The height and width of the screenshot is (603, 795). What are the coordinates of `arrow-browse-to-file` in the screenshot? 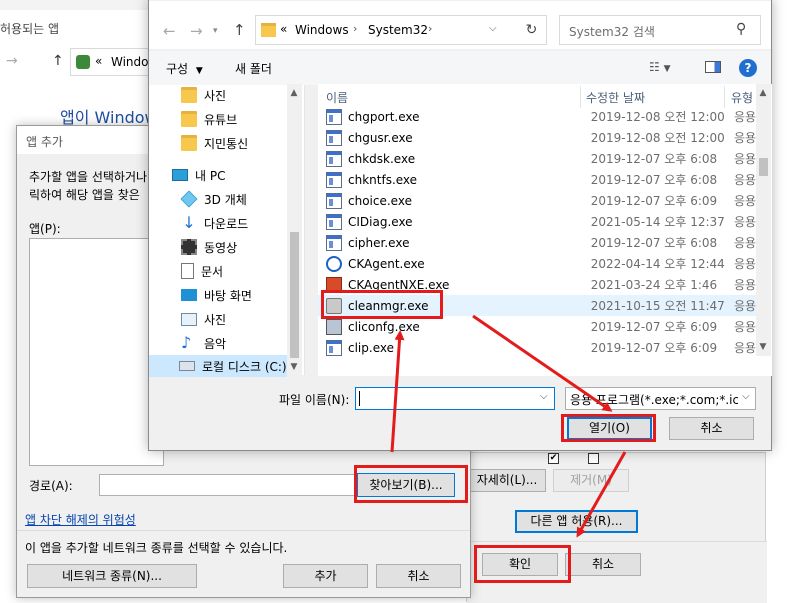 It's located at (397, 391).